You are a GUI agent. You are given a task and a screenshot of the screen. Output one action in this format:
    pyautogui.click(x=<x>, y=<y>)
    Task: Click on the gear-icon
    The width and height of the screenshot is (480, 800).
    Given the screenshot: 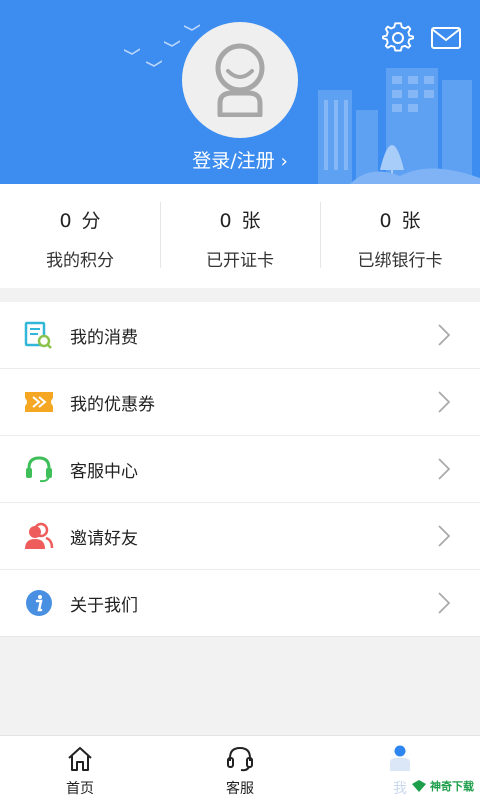 What is the action you would take?
    pyautogui.click(x=398, y=37)
    